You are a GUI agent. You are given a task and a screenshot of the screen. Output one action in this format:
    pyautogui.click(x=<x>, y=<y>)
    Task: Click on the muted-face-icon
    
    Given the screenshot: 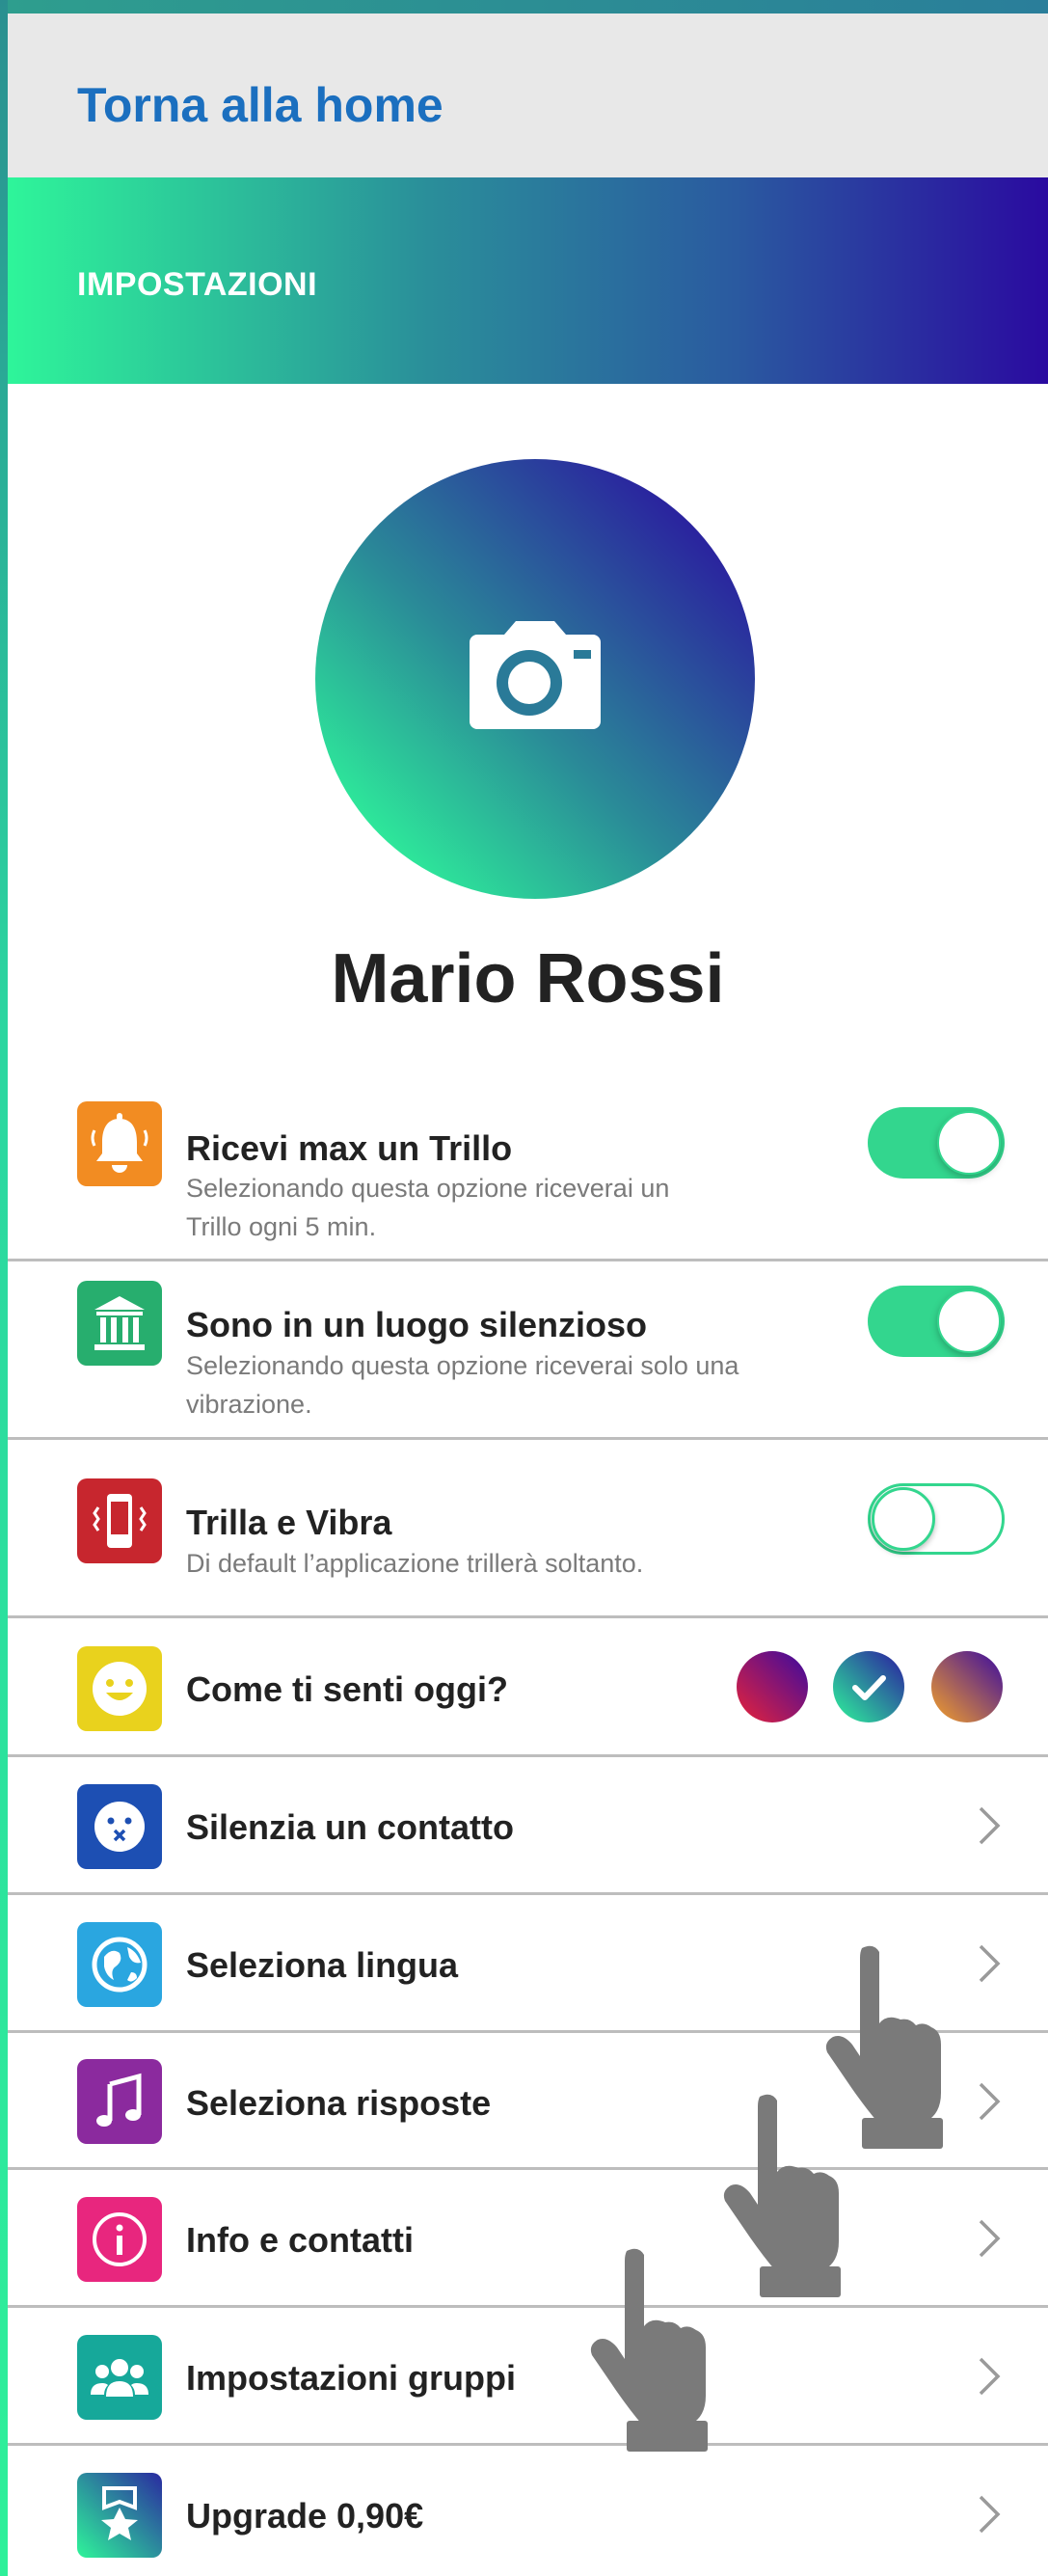 What is the action you would take?
    pyautogui.click(x=119, y=1827)
    